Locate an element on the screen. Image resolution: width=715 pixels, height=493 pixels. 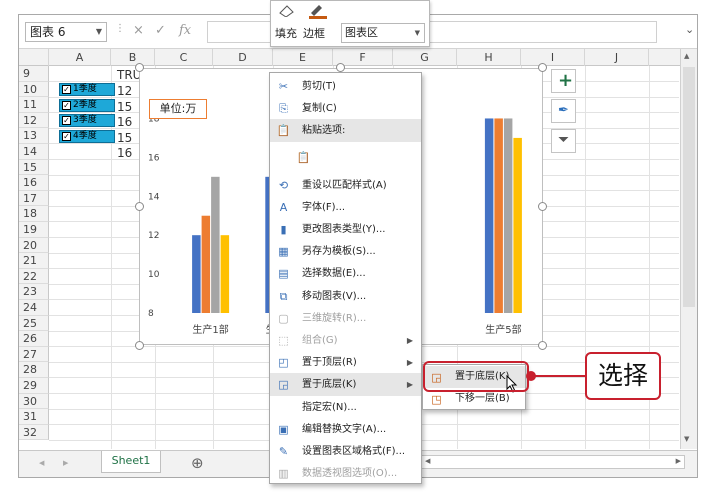
select-all-corner is located at coordinates (34, 57).